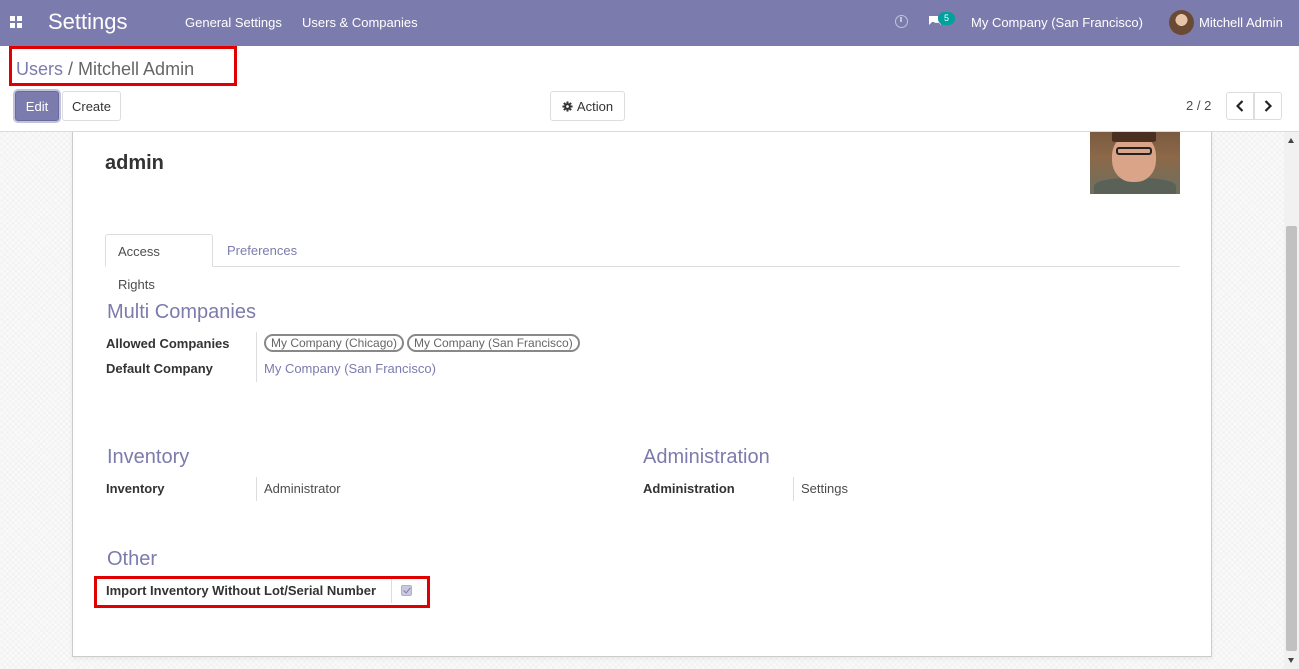 The image size is (1299, 669). I want to click on company-tag-chicago: My Company (Chicago), so click(334, 343).